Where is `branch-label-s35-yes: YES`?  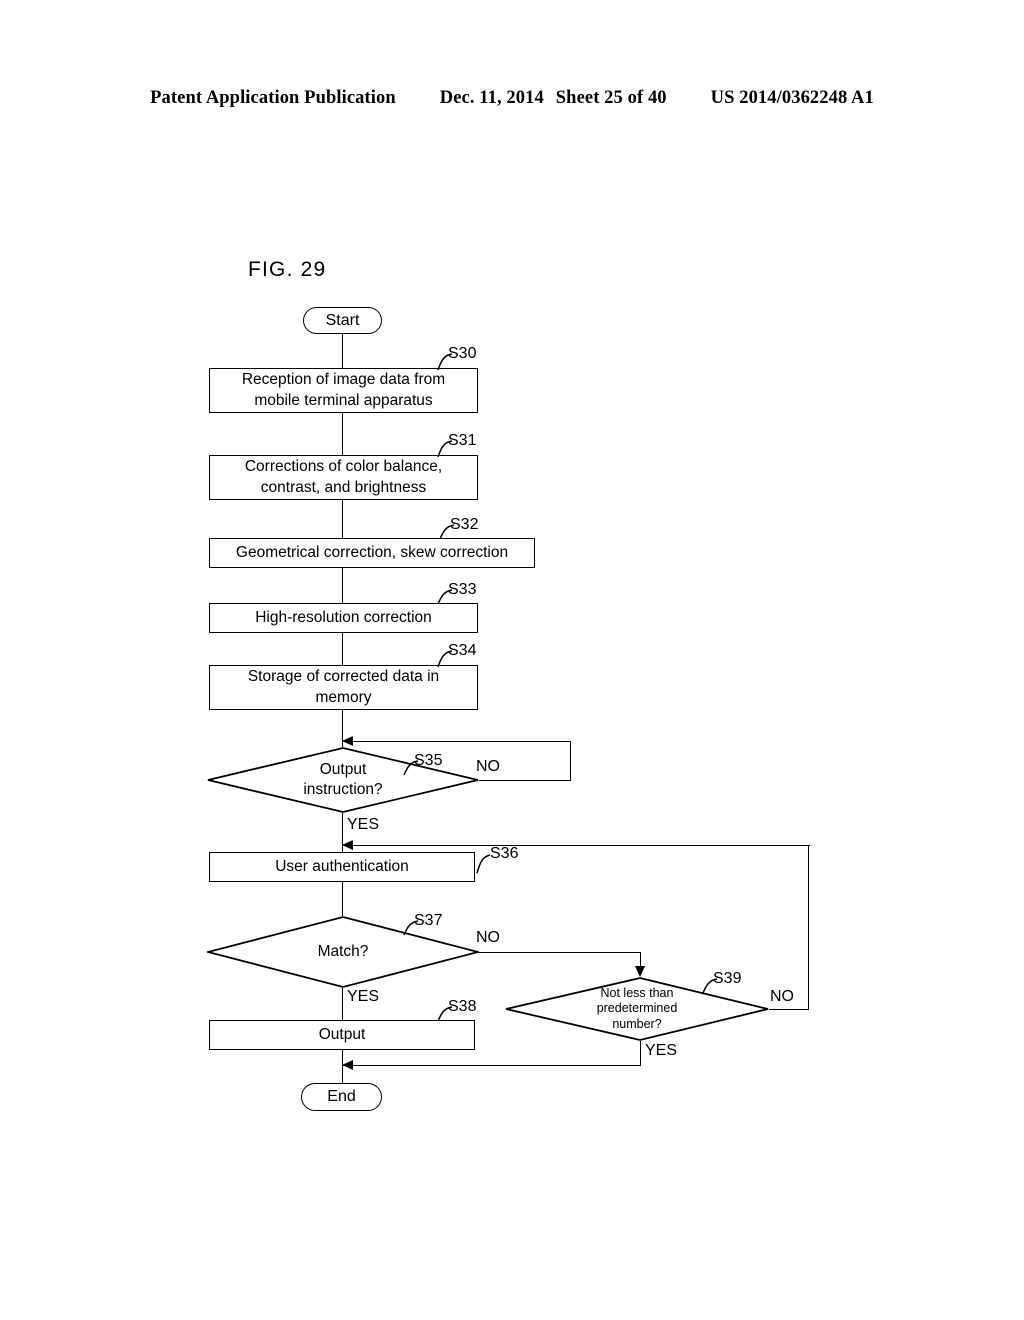 branch-label-s35-yes: YES is located at coordinates (363, 824).